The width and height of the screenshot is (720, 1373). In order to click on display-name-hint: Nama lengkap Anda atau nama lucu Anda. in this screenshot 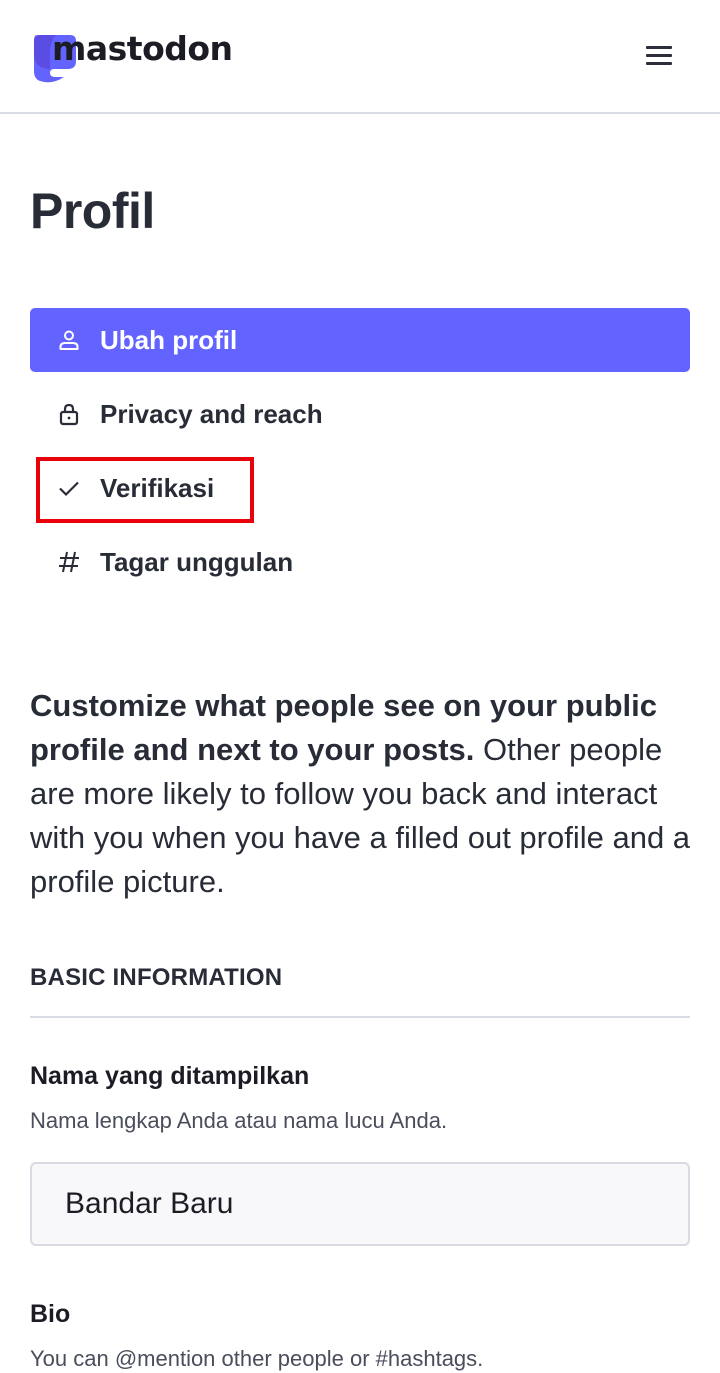, I will do `click(239, 1120)`.